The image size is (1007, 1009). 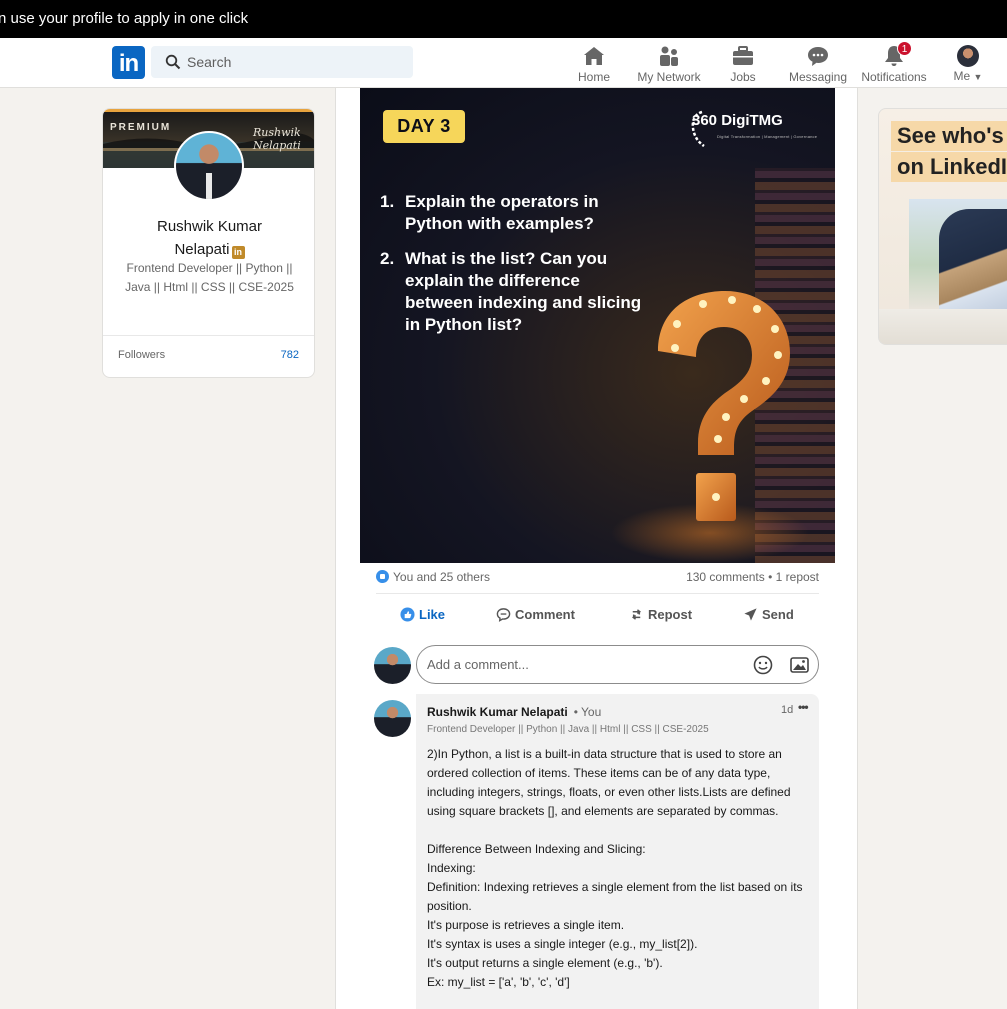 I want to click on comment-box, so click(x=617, y=664).